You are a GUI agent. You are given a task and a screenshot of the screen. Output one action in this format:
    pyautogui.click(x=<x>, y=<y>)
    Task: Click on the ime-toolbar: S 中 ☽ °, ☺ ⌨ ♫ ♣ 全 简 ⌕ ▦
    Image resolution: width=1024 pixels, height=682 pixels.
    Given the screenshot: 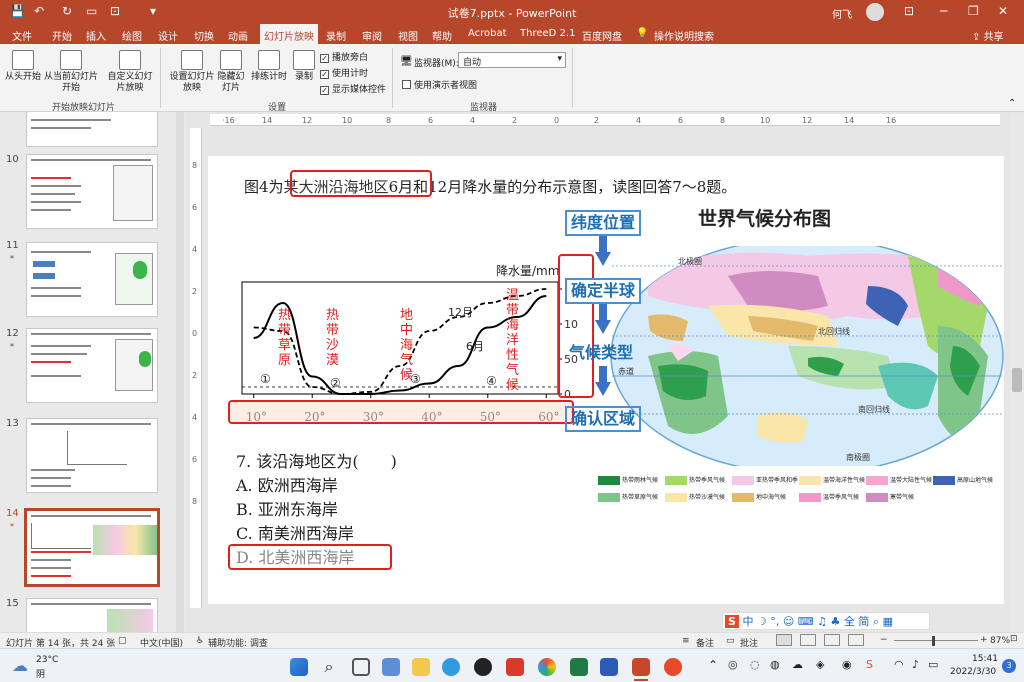 What is the action you would take?
    pyautogui.click(x=826, y=621)
    